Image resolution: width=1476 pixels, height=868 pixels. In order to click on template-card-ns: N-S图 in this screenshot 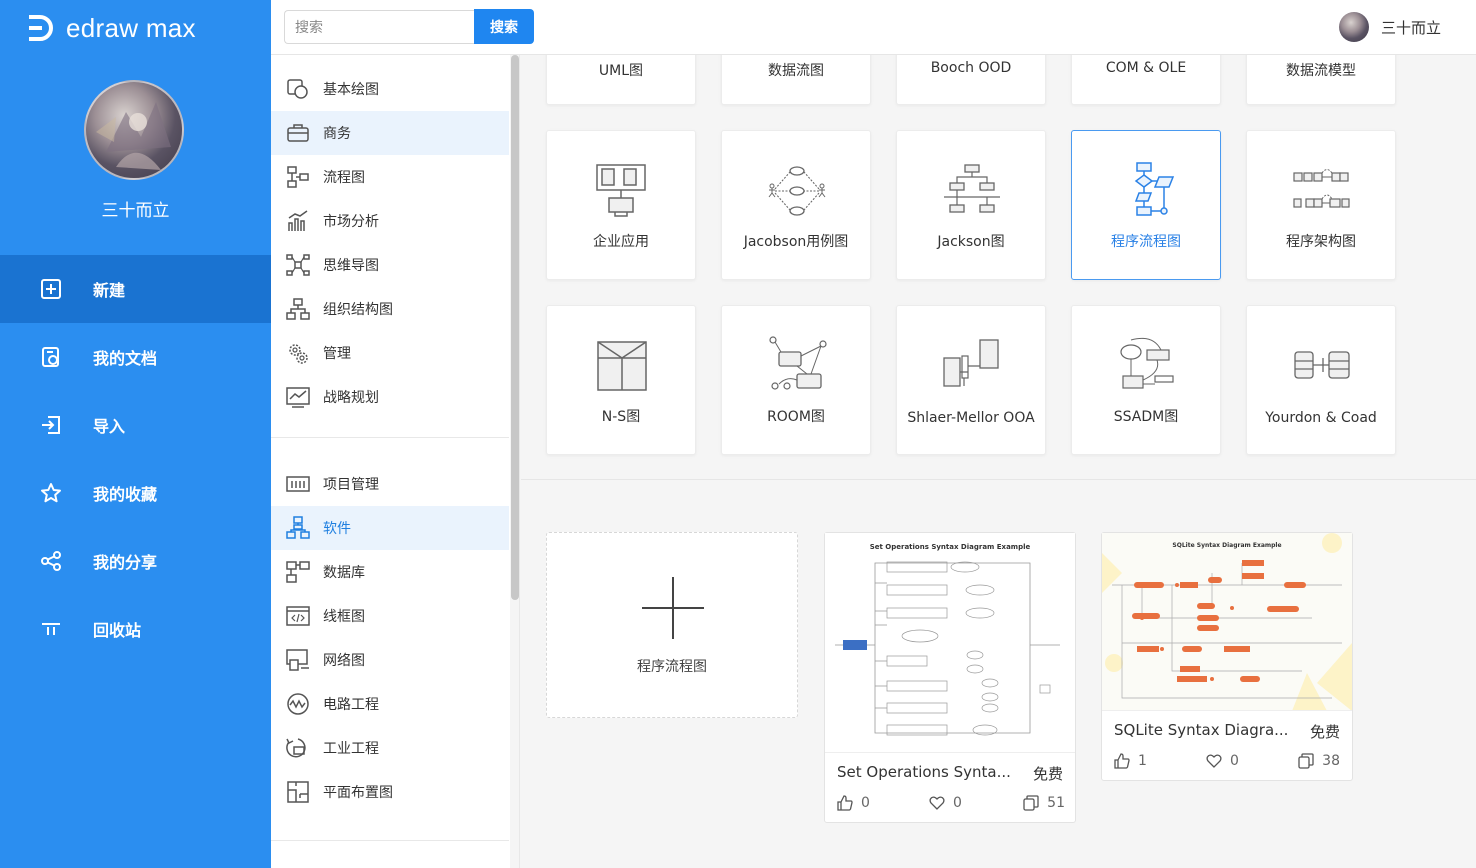, I will do `click(621, 380)`.